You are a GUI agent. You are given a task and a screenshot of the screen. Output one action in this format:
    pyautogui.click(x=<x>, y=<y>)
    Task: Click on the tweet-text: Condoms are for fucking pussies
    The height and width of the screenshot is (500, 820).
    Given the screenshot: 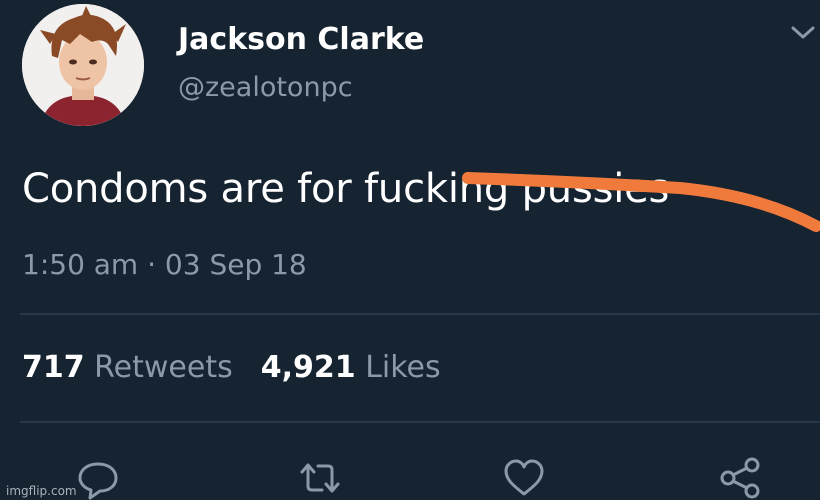 What is the action you would take?
    pyautogui.click(x=346, y=189)
    